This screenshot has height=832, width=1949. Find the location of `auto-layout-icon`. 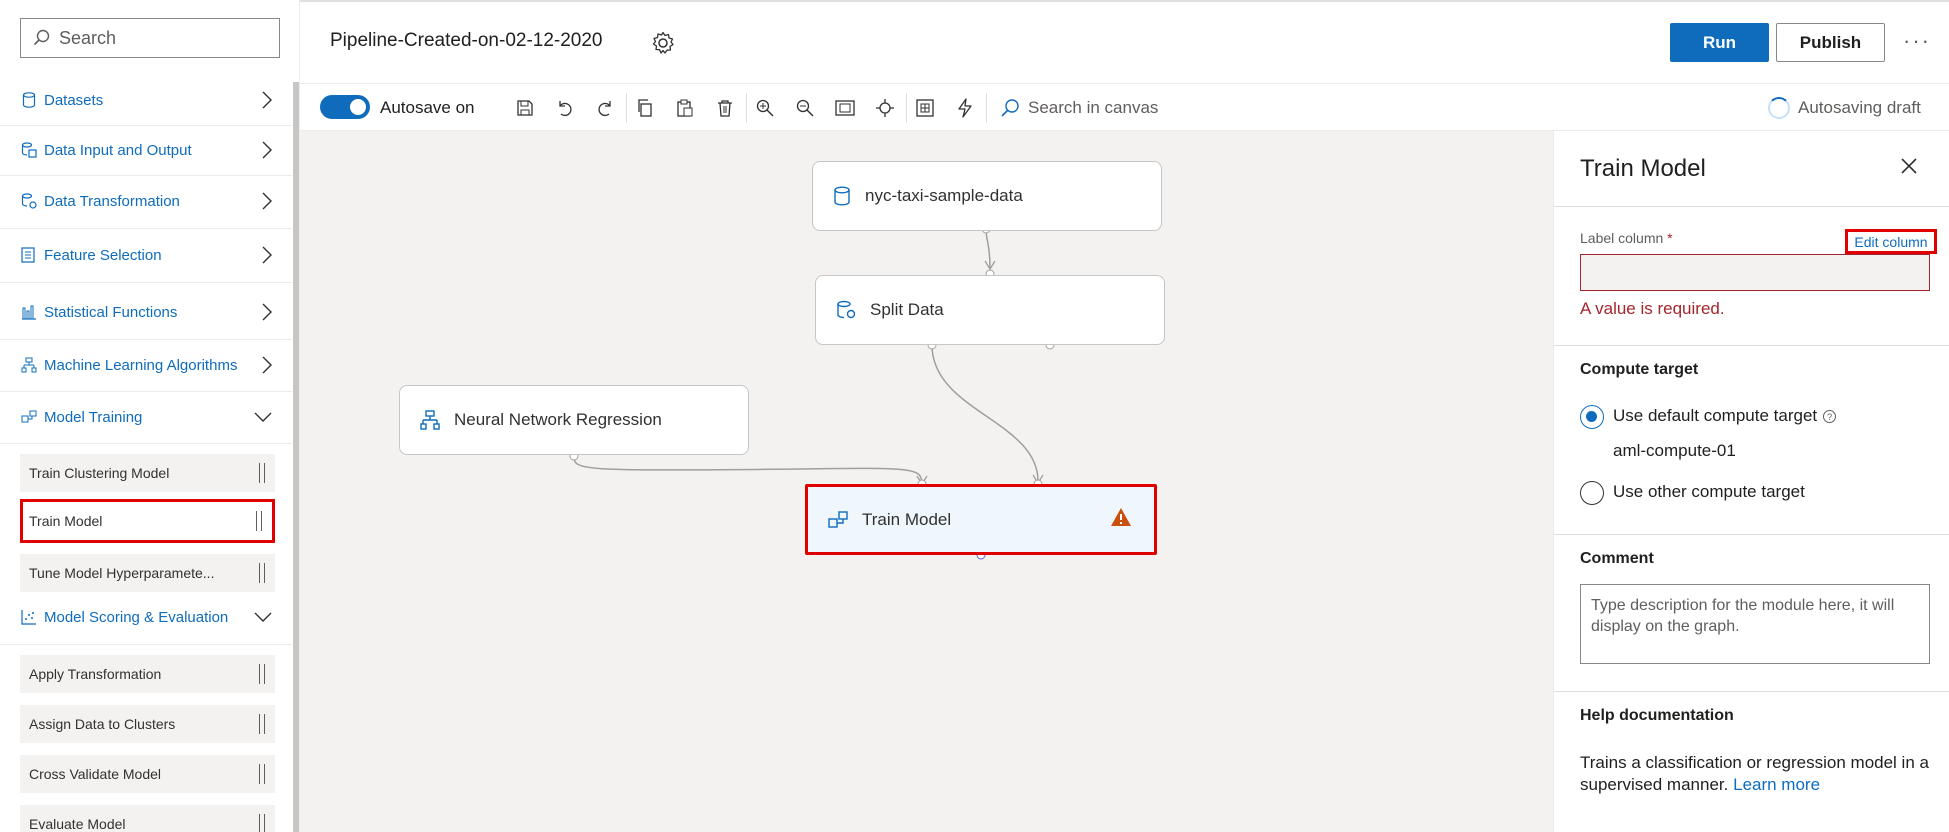

auto-layout-icon is located at coordinates (925, 108).